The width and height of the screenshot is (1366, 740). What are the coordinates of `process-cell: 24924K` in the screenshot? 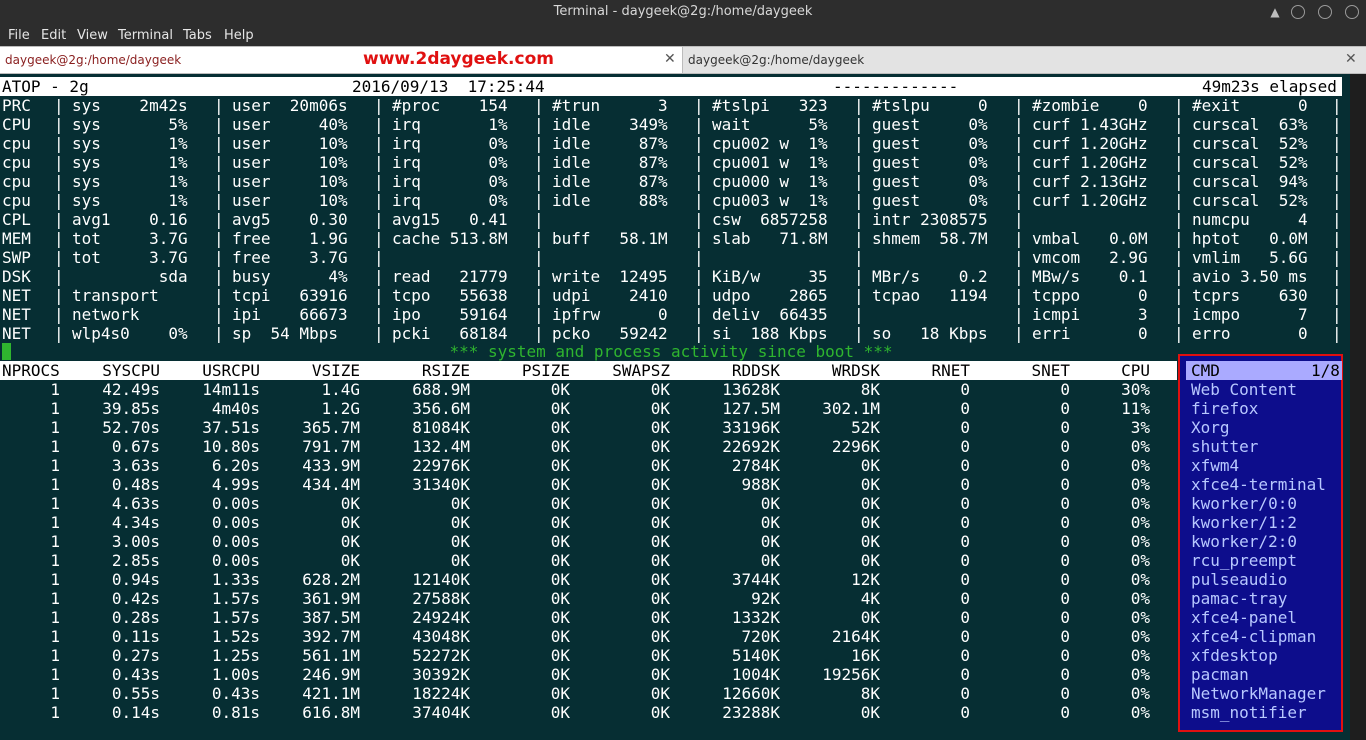 It's located at (441, 617).